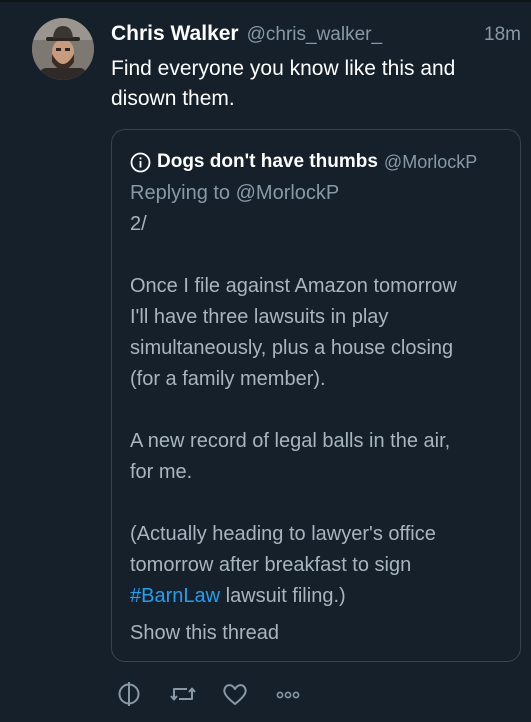 This screenshot has width=531, height=722. I want to click on reply-icon, so click(129, 694).